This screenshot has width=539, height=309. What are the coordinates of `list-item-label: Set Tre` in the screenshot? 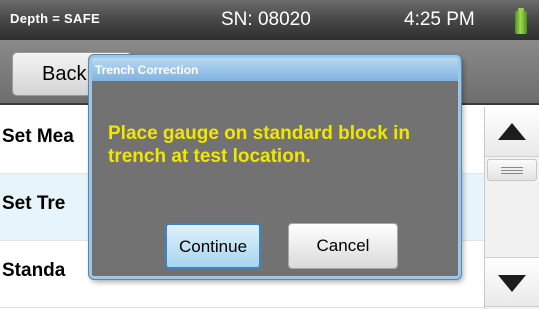 It's located at (34, 203).